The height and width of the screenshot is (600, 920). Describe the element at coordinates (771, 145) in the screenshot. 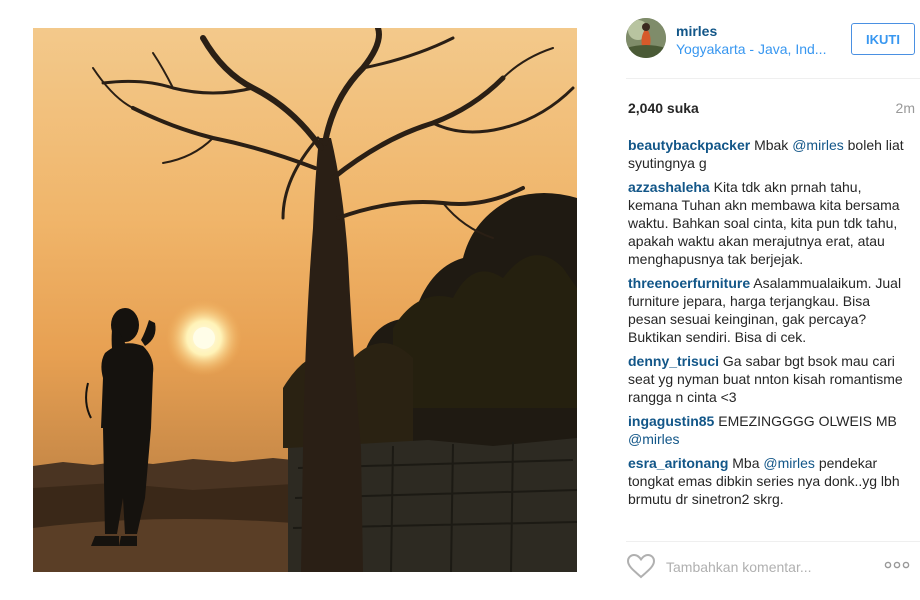

I see `comment-text: Mbak` at that location.